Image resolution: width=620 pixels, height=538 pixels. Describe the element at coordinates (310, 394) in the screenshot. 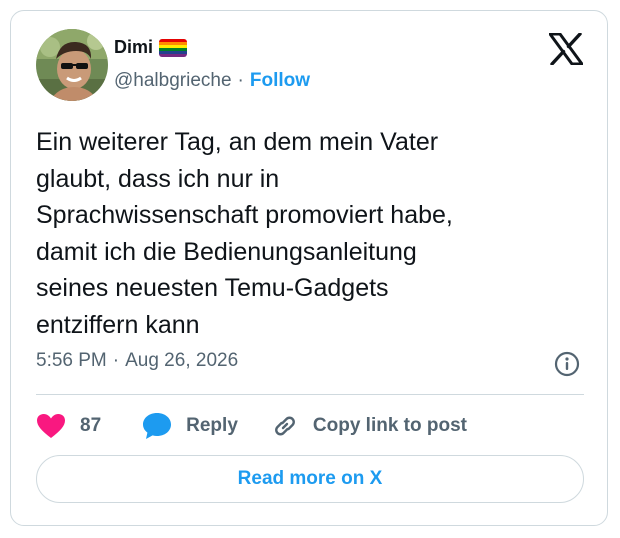

I see `divider` at that location.